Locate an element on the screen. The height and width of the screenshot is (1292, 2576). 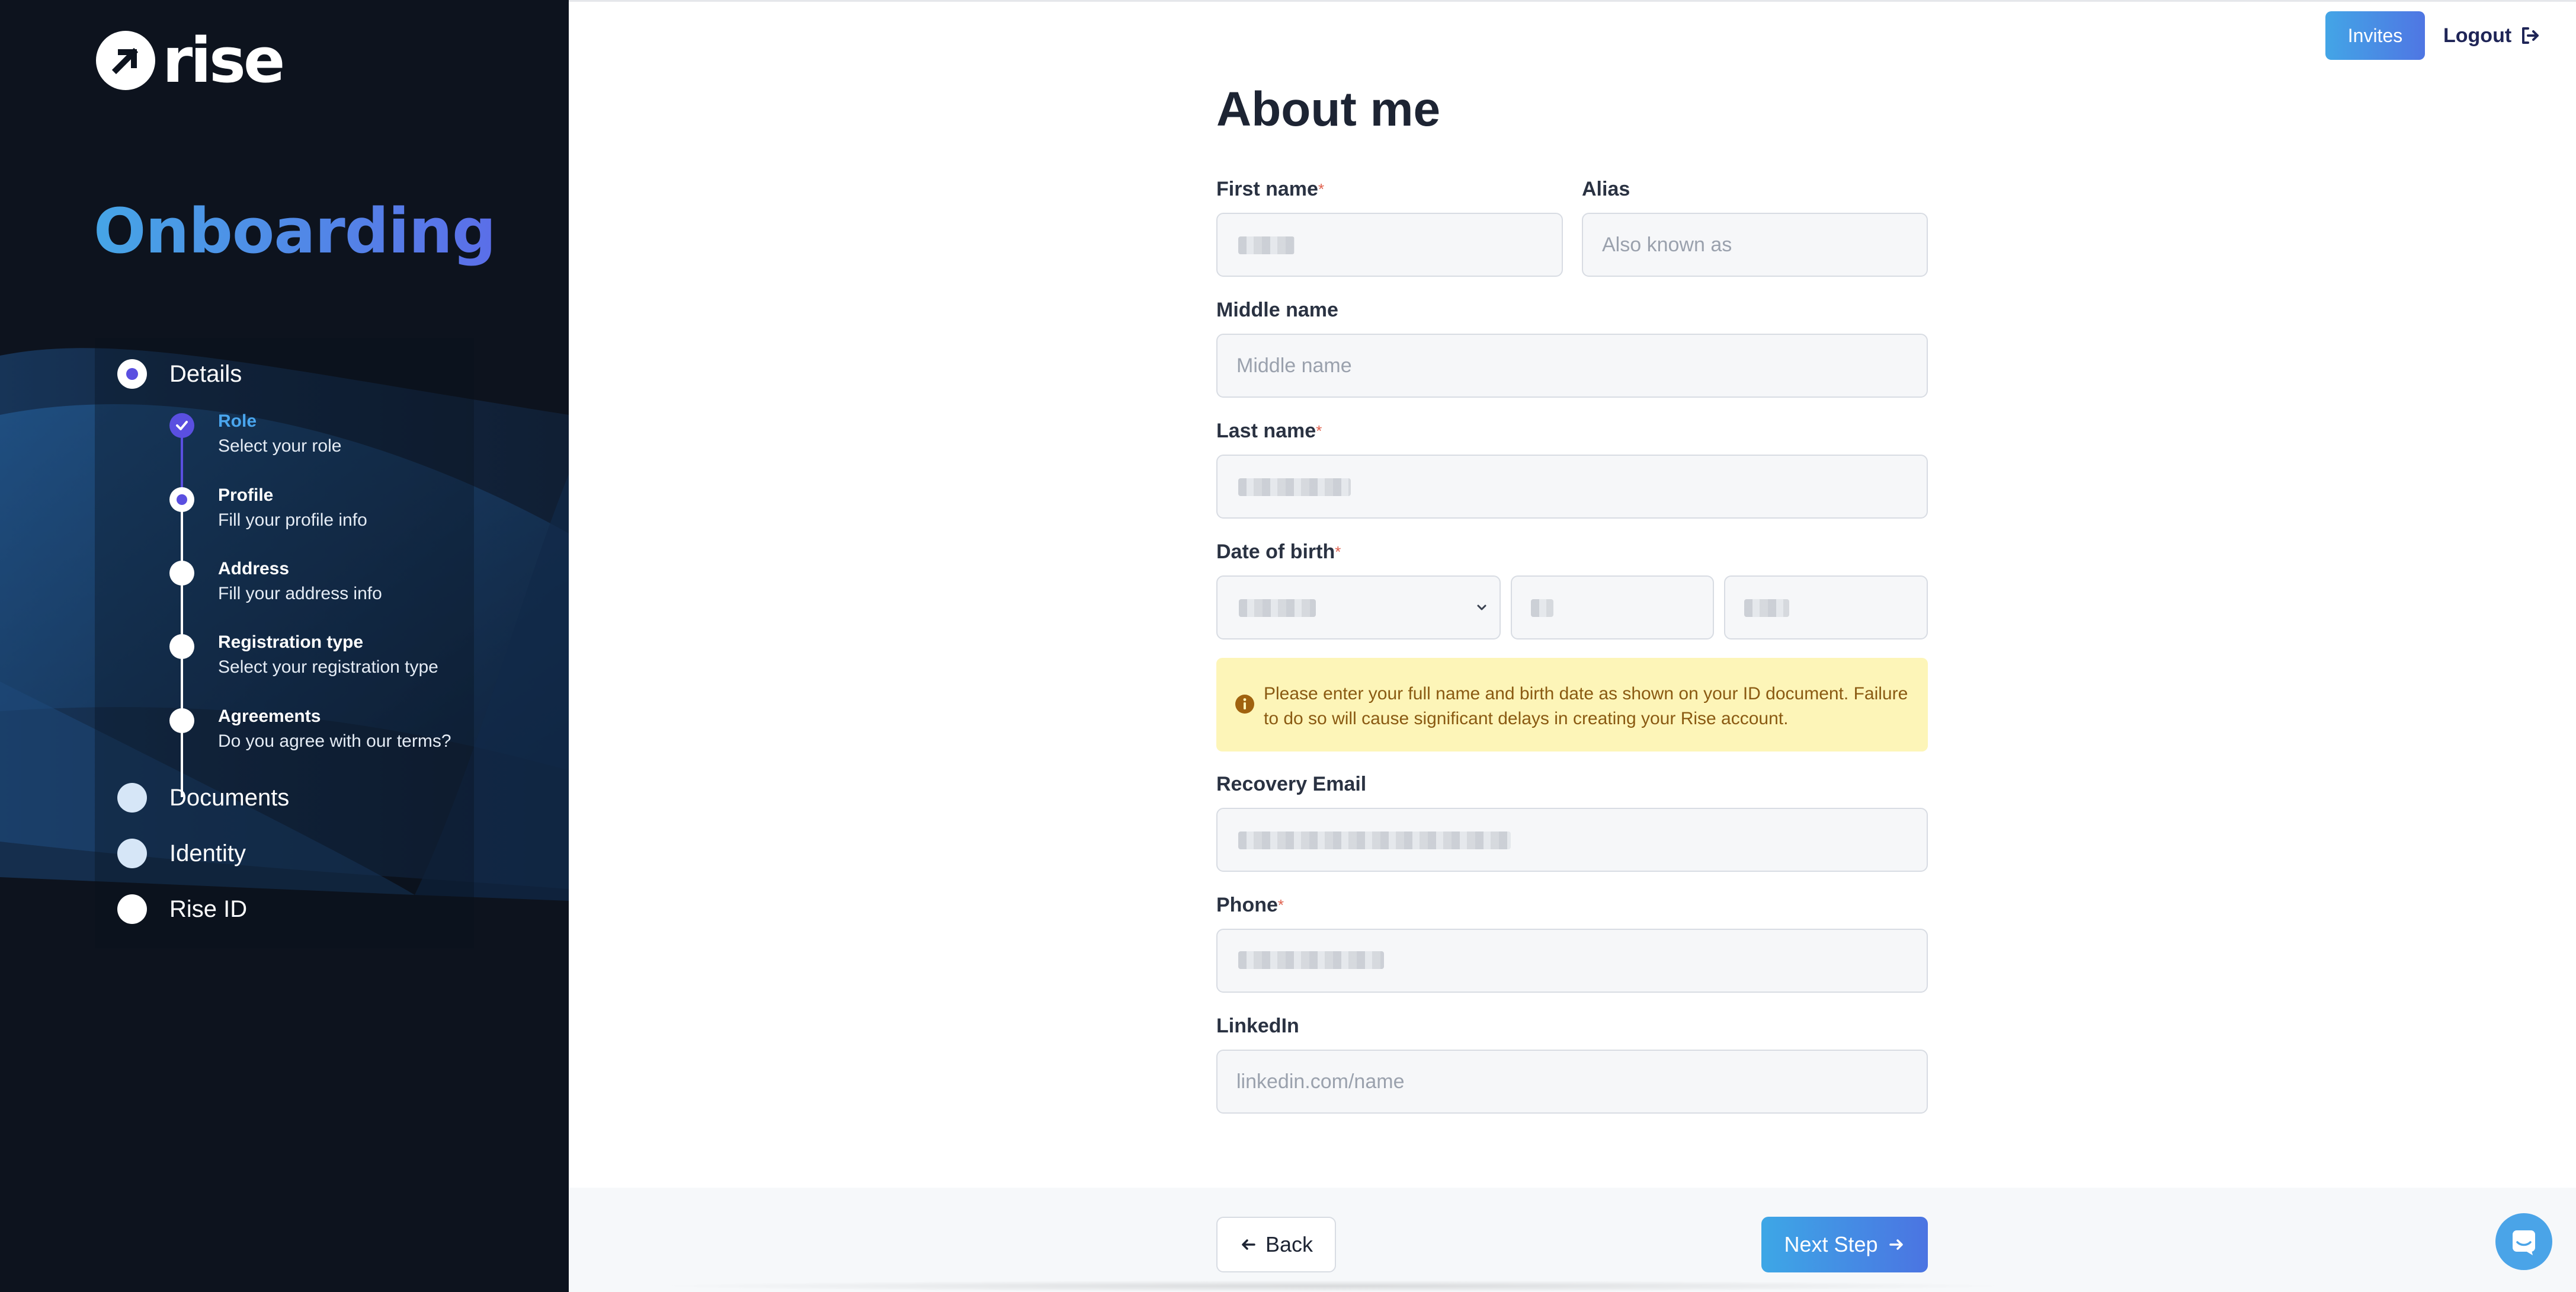
chat-icon is located at coordinates (2524, 1242).